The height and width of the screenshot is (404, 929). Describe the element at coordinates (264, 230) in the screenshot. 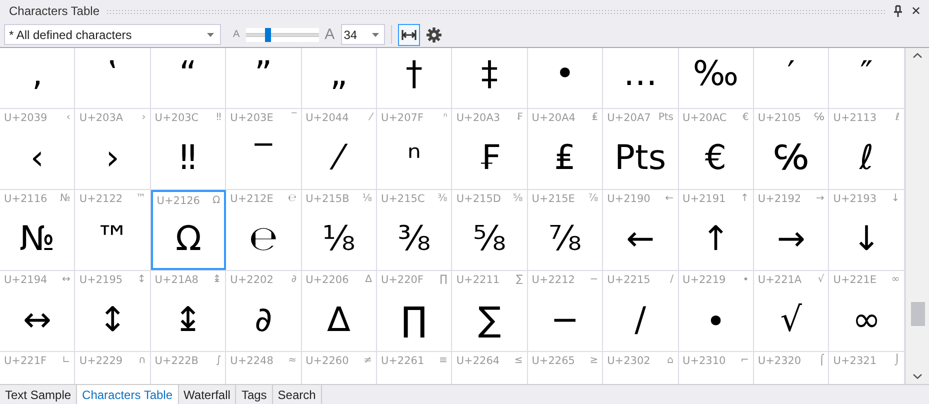

I see `character-cell: U+212E ℮ ℮` at that location.